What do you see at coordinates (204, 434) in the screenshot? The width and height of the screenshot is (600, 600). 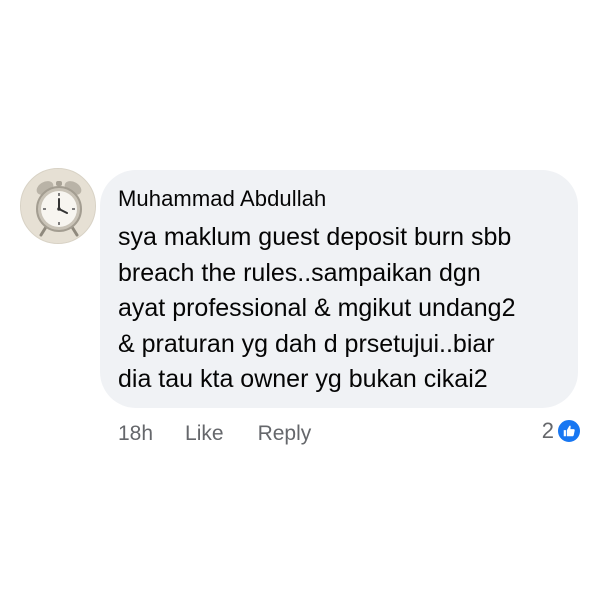 I see `like-button: Like` at bounding box center [204, 434].